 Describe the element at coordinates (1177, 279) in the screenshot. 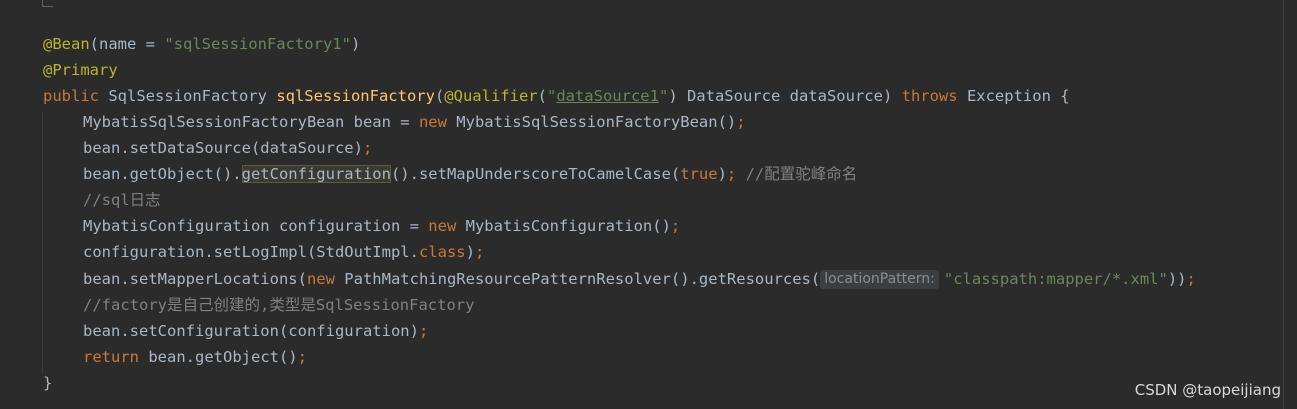

I see `code-token: ))` at that location.